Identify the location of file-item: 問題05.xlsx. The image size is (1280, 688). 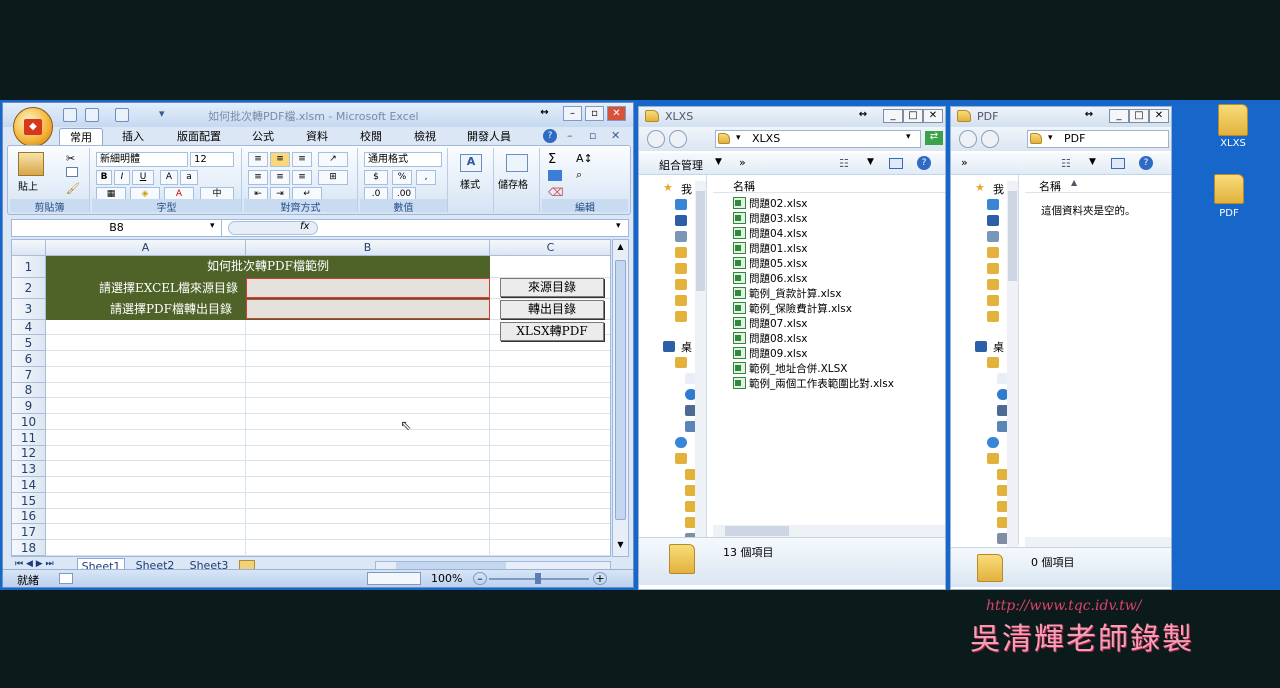
(838, 264).